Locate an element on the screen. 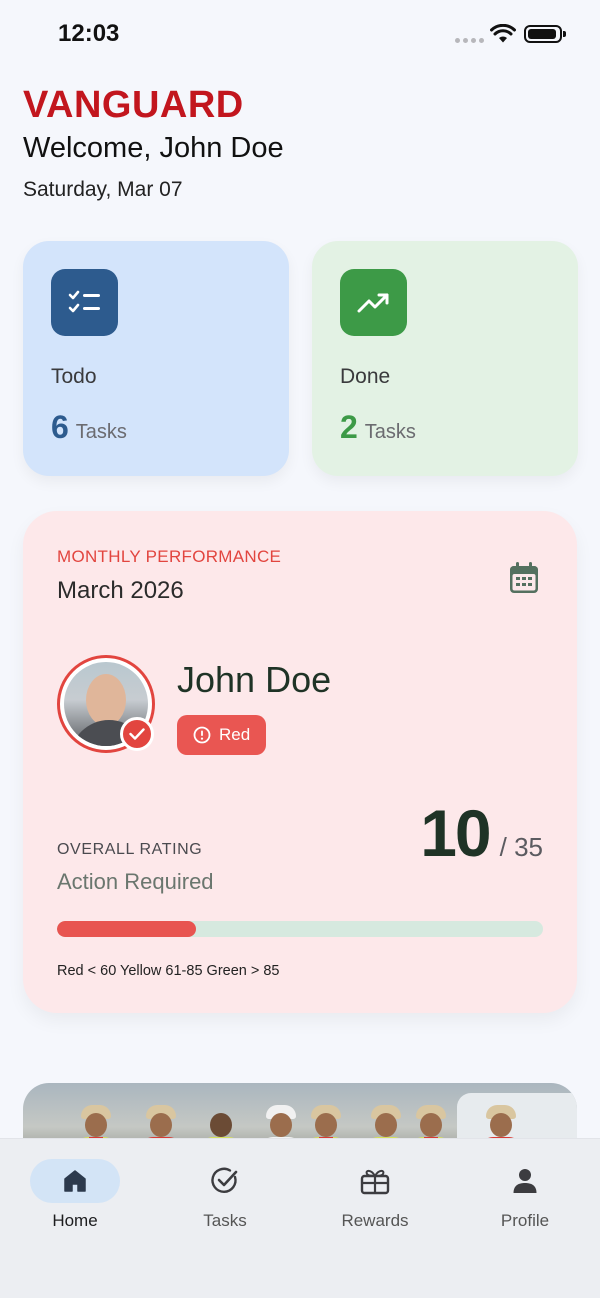 The image size is (600, 1298). todo-count: 6 Tasks is located at coordinates (89, 427).